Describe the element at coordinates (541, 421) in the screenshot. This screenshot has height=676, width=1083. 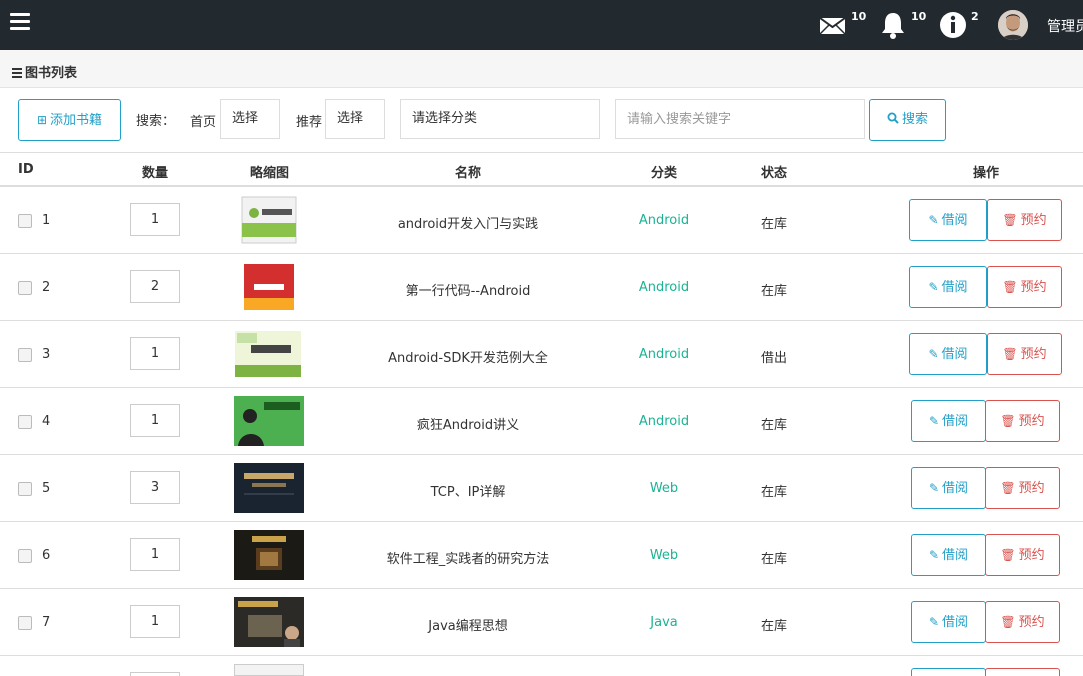
I see `table-row: 4 1 疯狂Android讲义 Android 在库 ✎ 借阅 🗑 预约` at that location.